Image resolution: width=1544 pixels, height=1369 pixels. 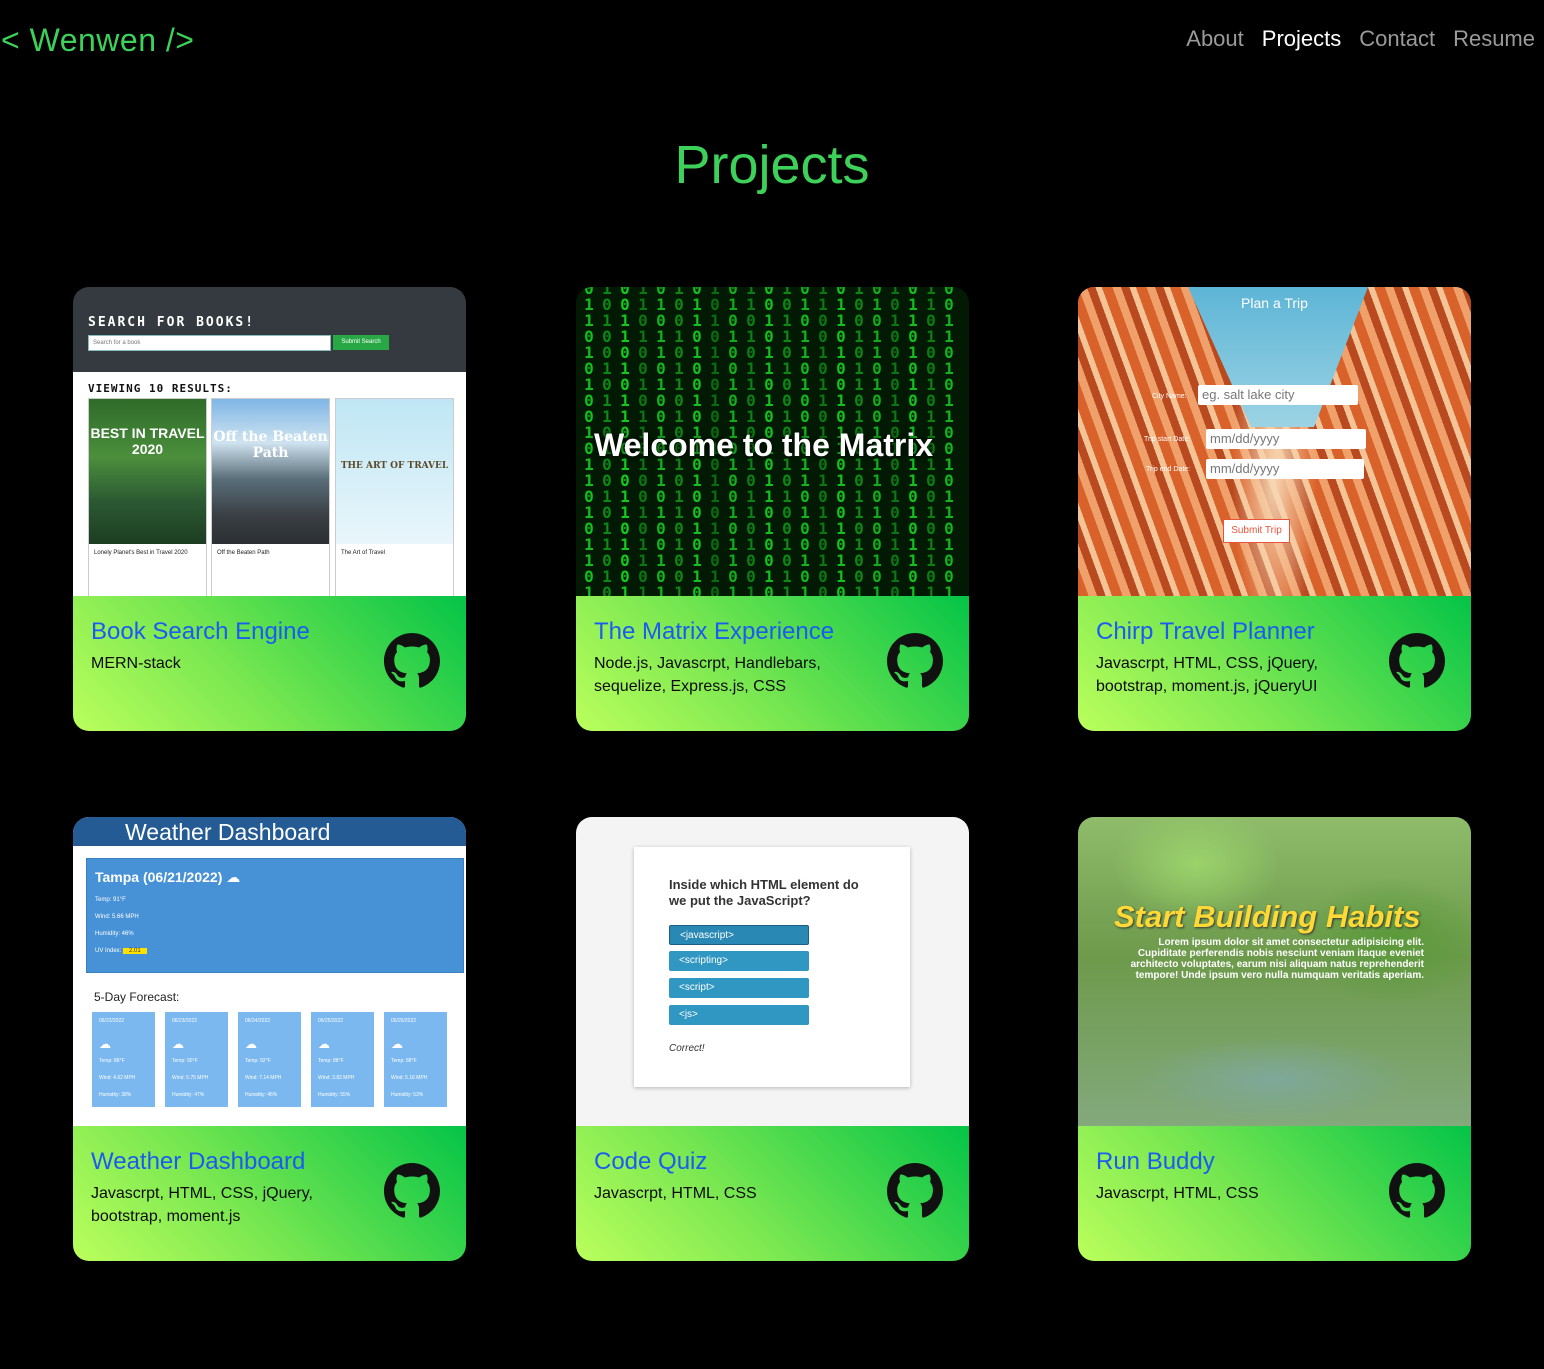 I want to click on quiz-option: <script>, so click(x=739, y=988).